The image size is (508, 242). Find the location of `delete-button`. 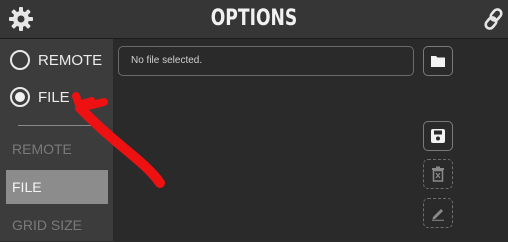

delete-button is located at coordinates (438, 174).